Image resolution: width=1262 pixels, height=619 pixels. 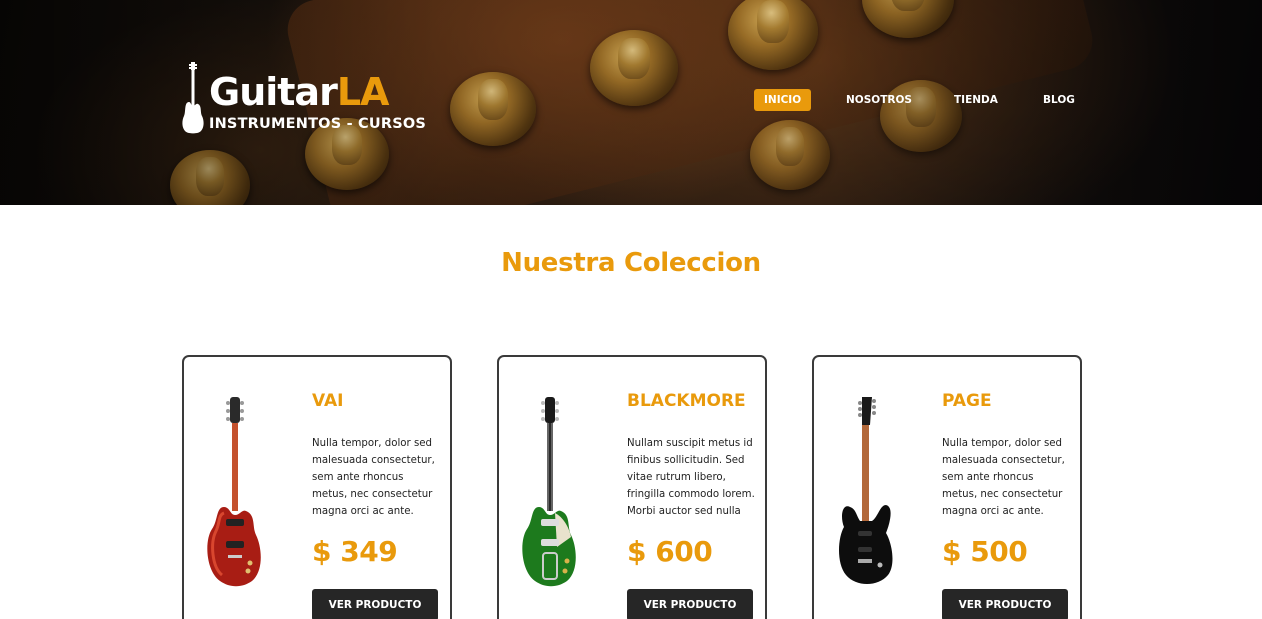 I want to click on nav-item-blog: BLOG, so click(x=1059, y=100).